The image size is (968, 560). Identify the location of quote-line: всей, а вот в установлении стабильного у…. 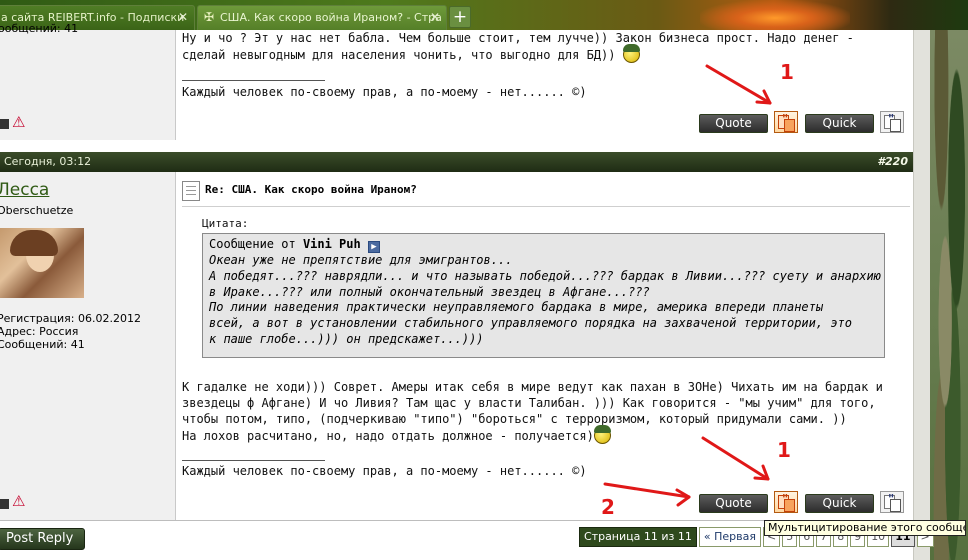
(530, 323).